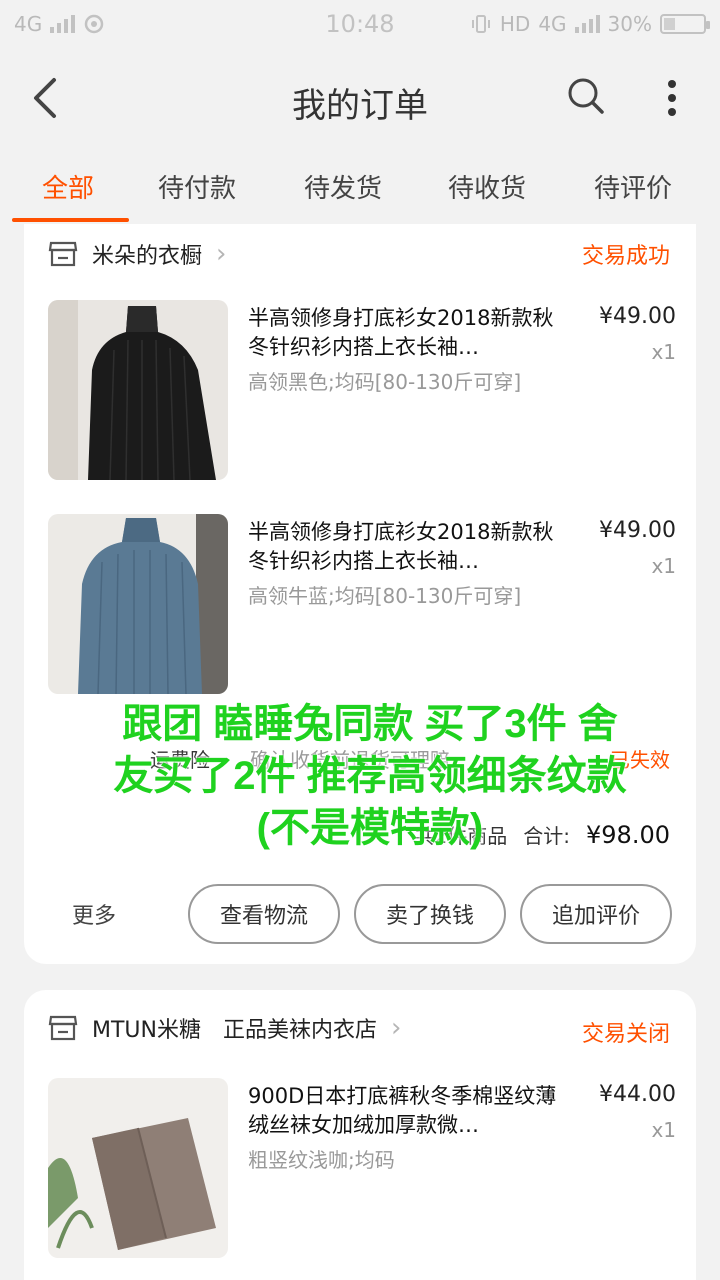 This screenshot has height=1280, width=720. What do you see at coordinates (625, 1034) in the screenshot?
I see `order-status: 交易关闭` at bounding box center [625, 1034].